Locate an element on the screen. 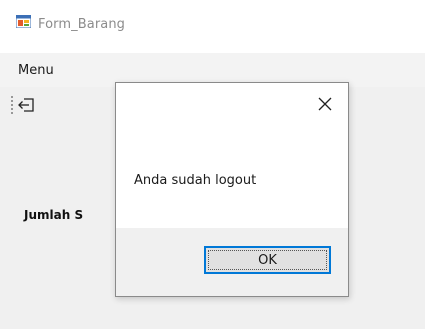  jumlah-label: Jumlah S is located at coordinates (54, 215).